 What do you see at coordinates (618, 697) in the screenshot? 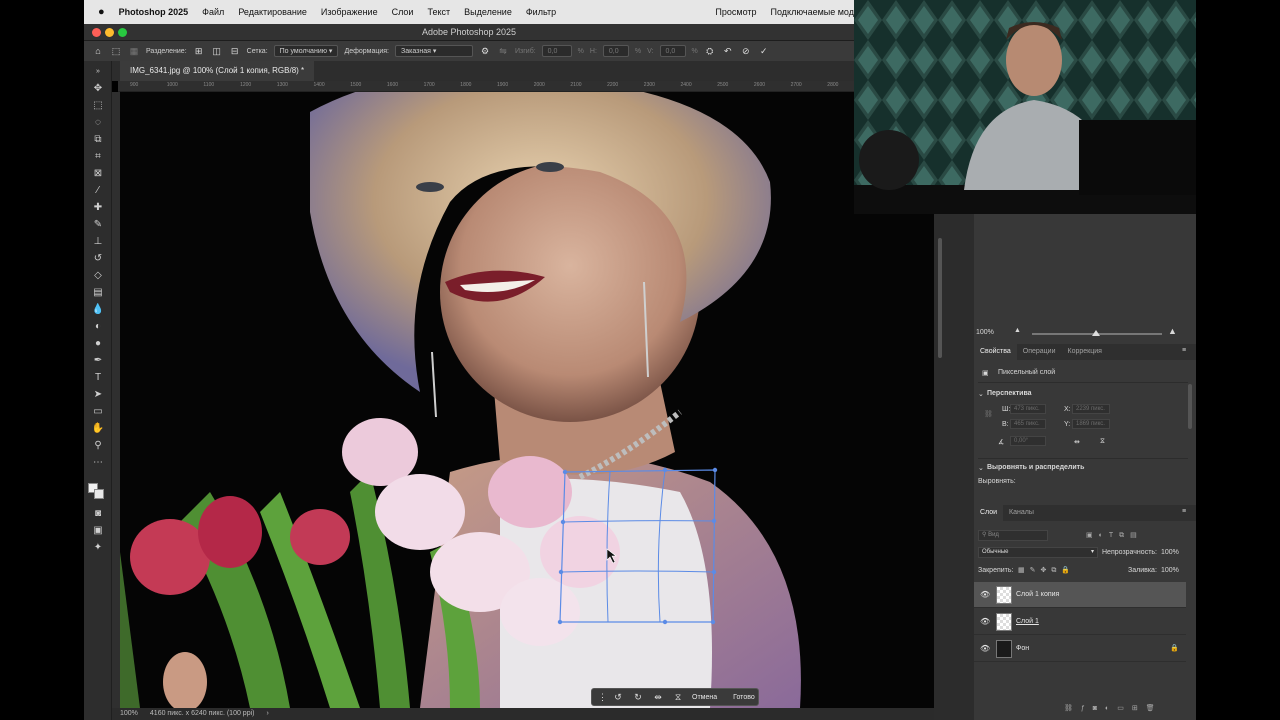
I see `rotate-left-icon: ↺` at bounding box center [618, 697].